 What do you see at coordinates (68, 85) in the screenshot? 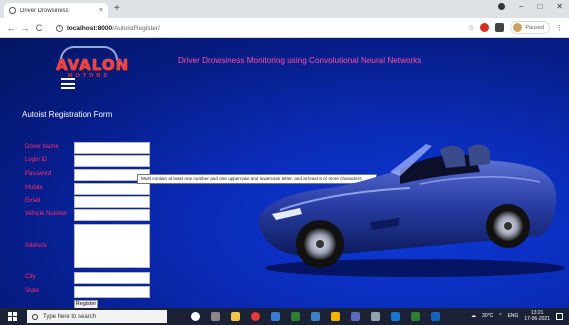
I see `hamburger-menu-icon` at bounding box center [68, 85].